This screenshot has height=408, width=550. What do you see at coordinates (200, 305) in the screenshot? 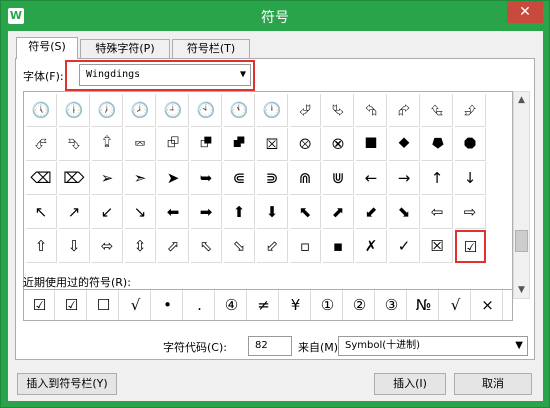
I see `recent-symbol-cell: .` at bounding box center [200, 305].